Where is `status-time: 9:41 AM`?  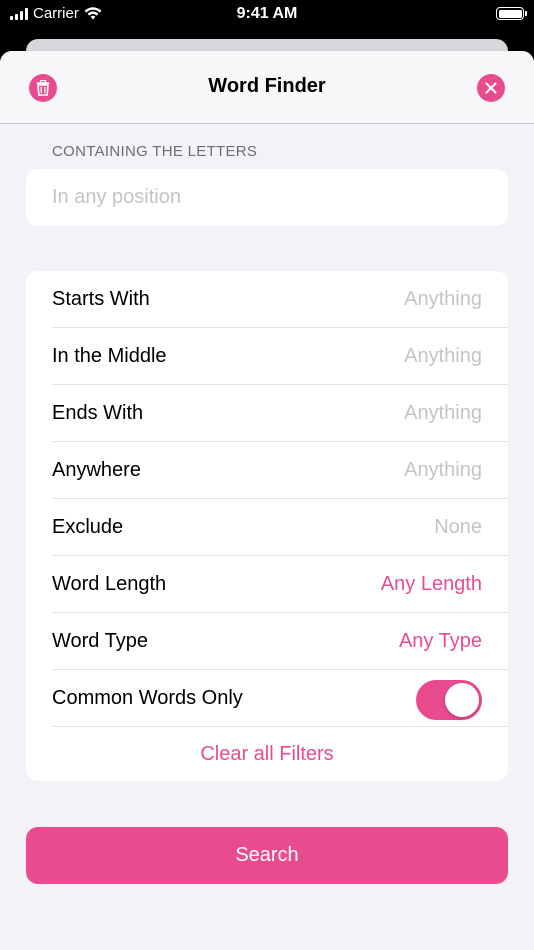
status-time: 9:41 AM is located at coordinates (267, 13).